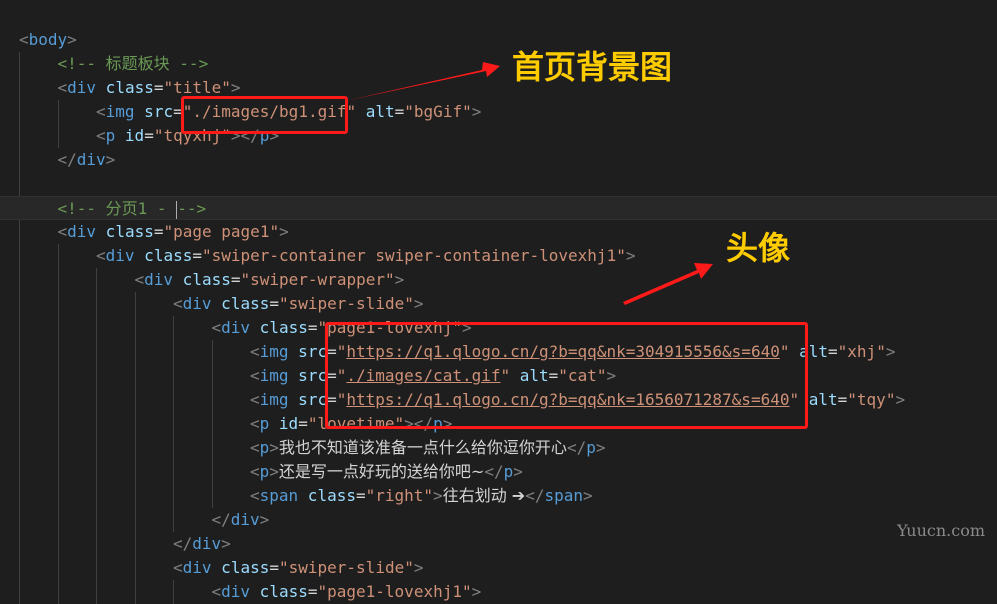 Image resolution: width=997 pixels, height=604 pixels. Describe the element at coordinates (592, 67) in the screenshot. I see `callout-background-image: 首页背景图` at that location.